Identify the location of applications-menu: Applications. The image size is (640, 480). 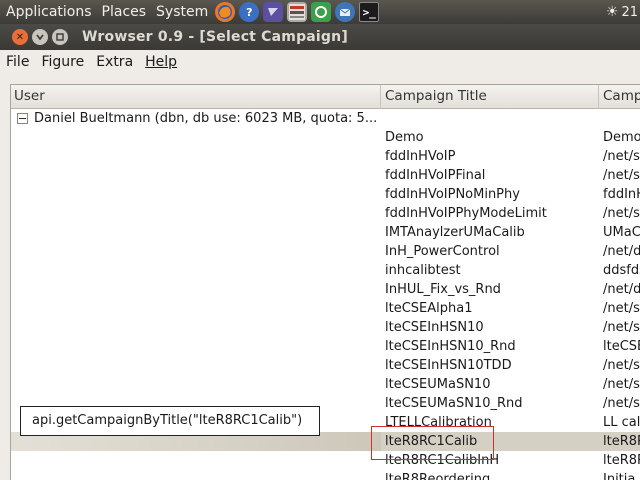
(48, 12).